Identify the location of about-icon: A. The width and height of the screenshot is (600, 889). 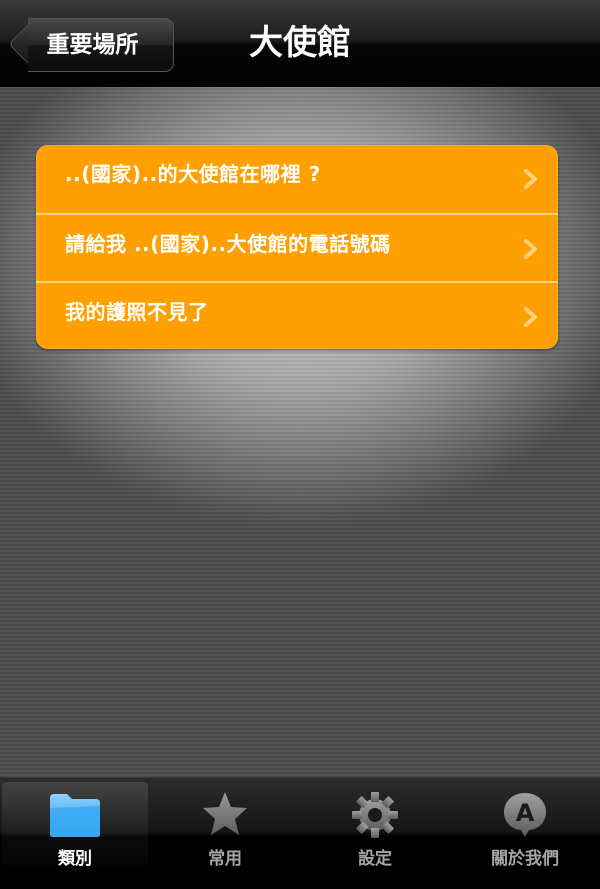
(525, 815).